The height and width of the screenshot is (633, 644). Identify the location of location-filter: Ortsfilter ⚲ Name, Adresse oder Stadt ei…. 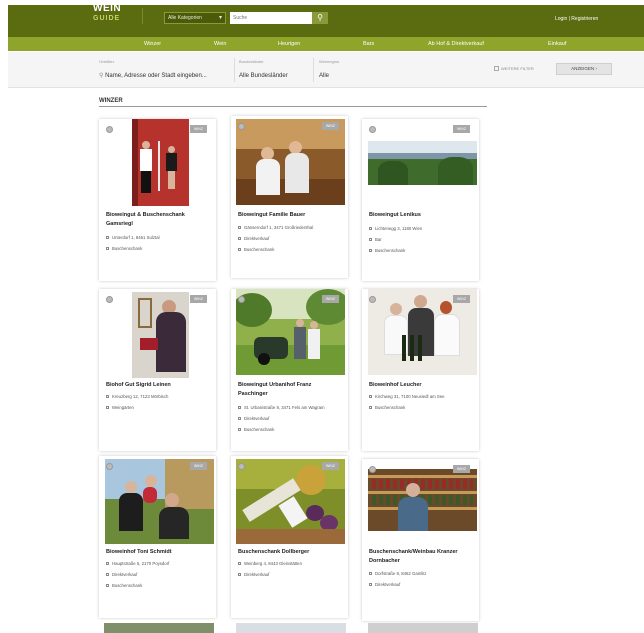
(153, 70).